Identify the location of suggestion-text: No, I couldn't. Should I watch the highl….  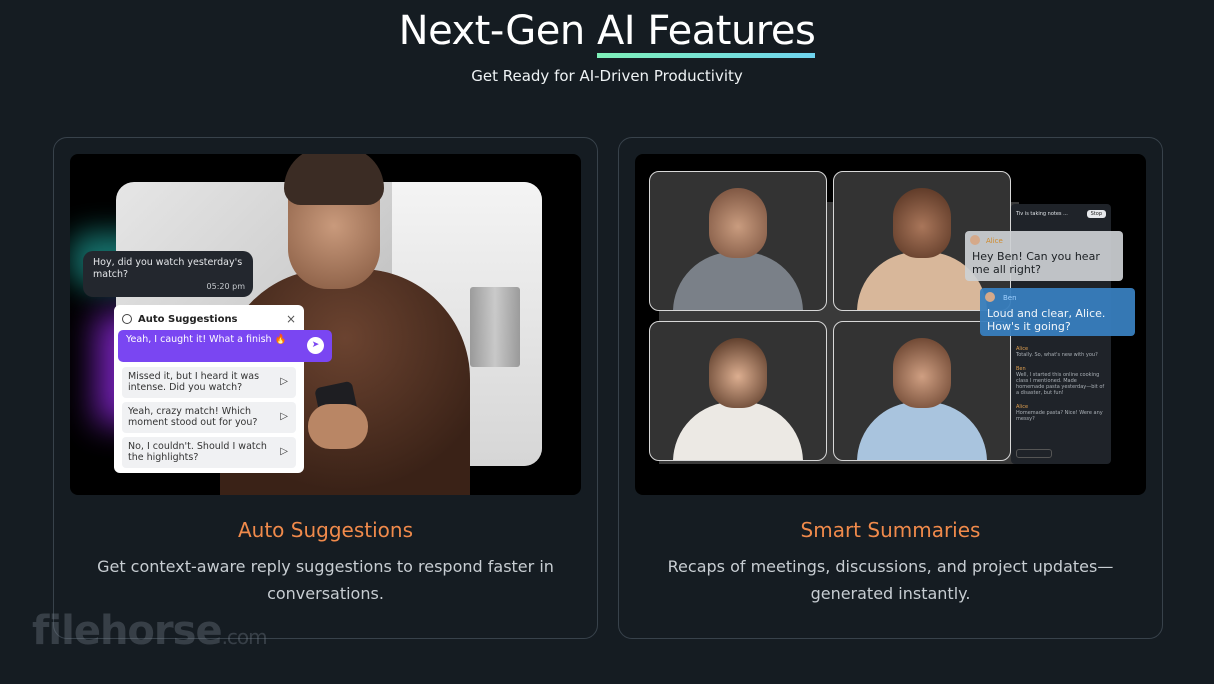
(197, 452).